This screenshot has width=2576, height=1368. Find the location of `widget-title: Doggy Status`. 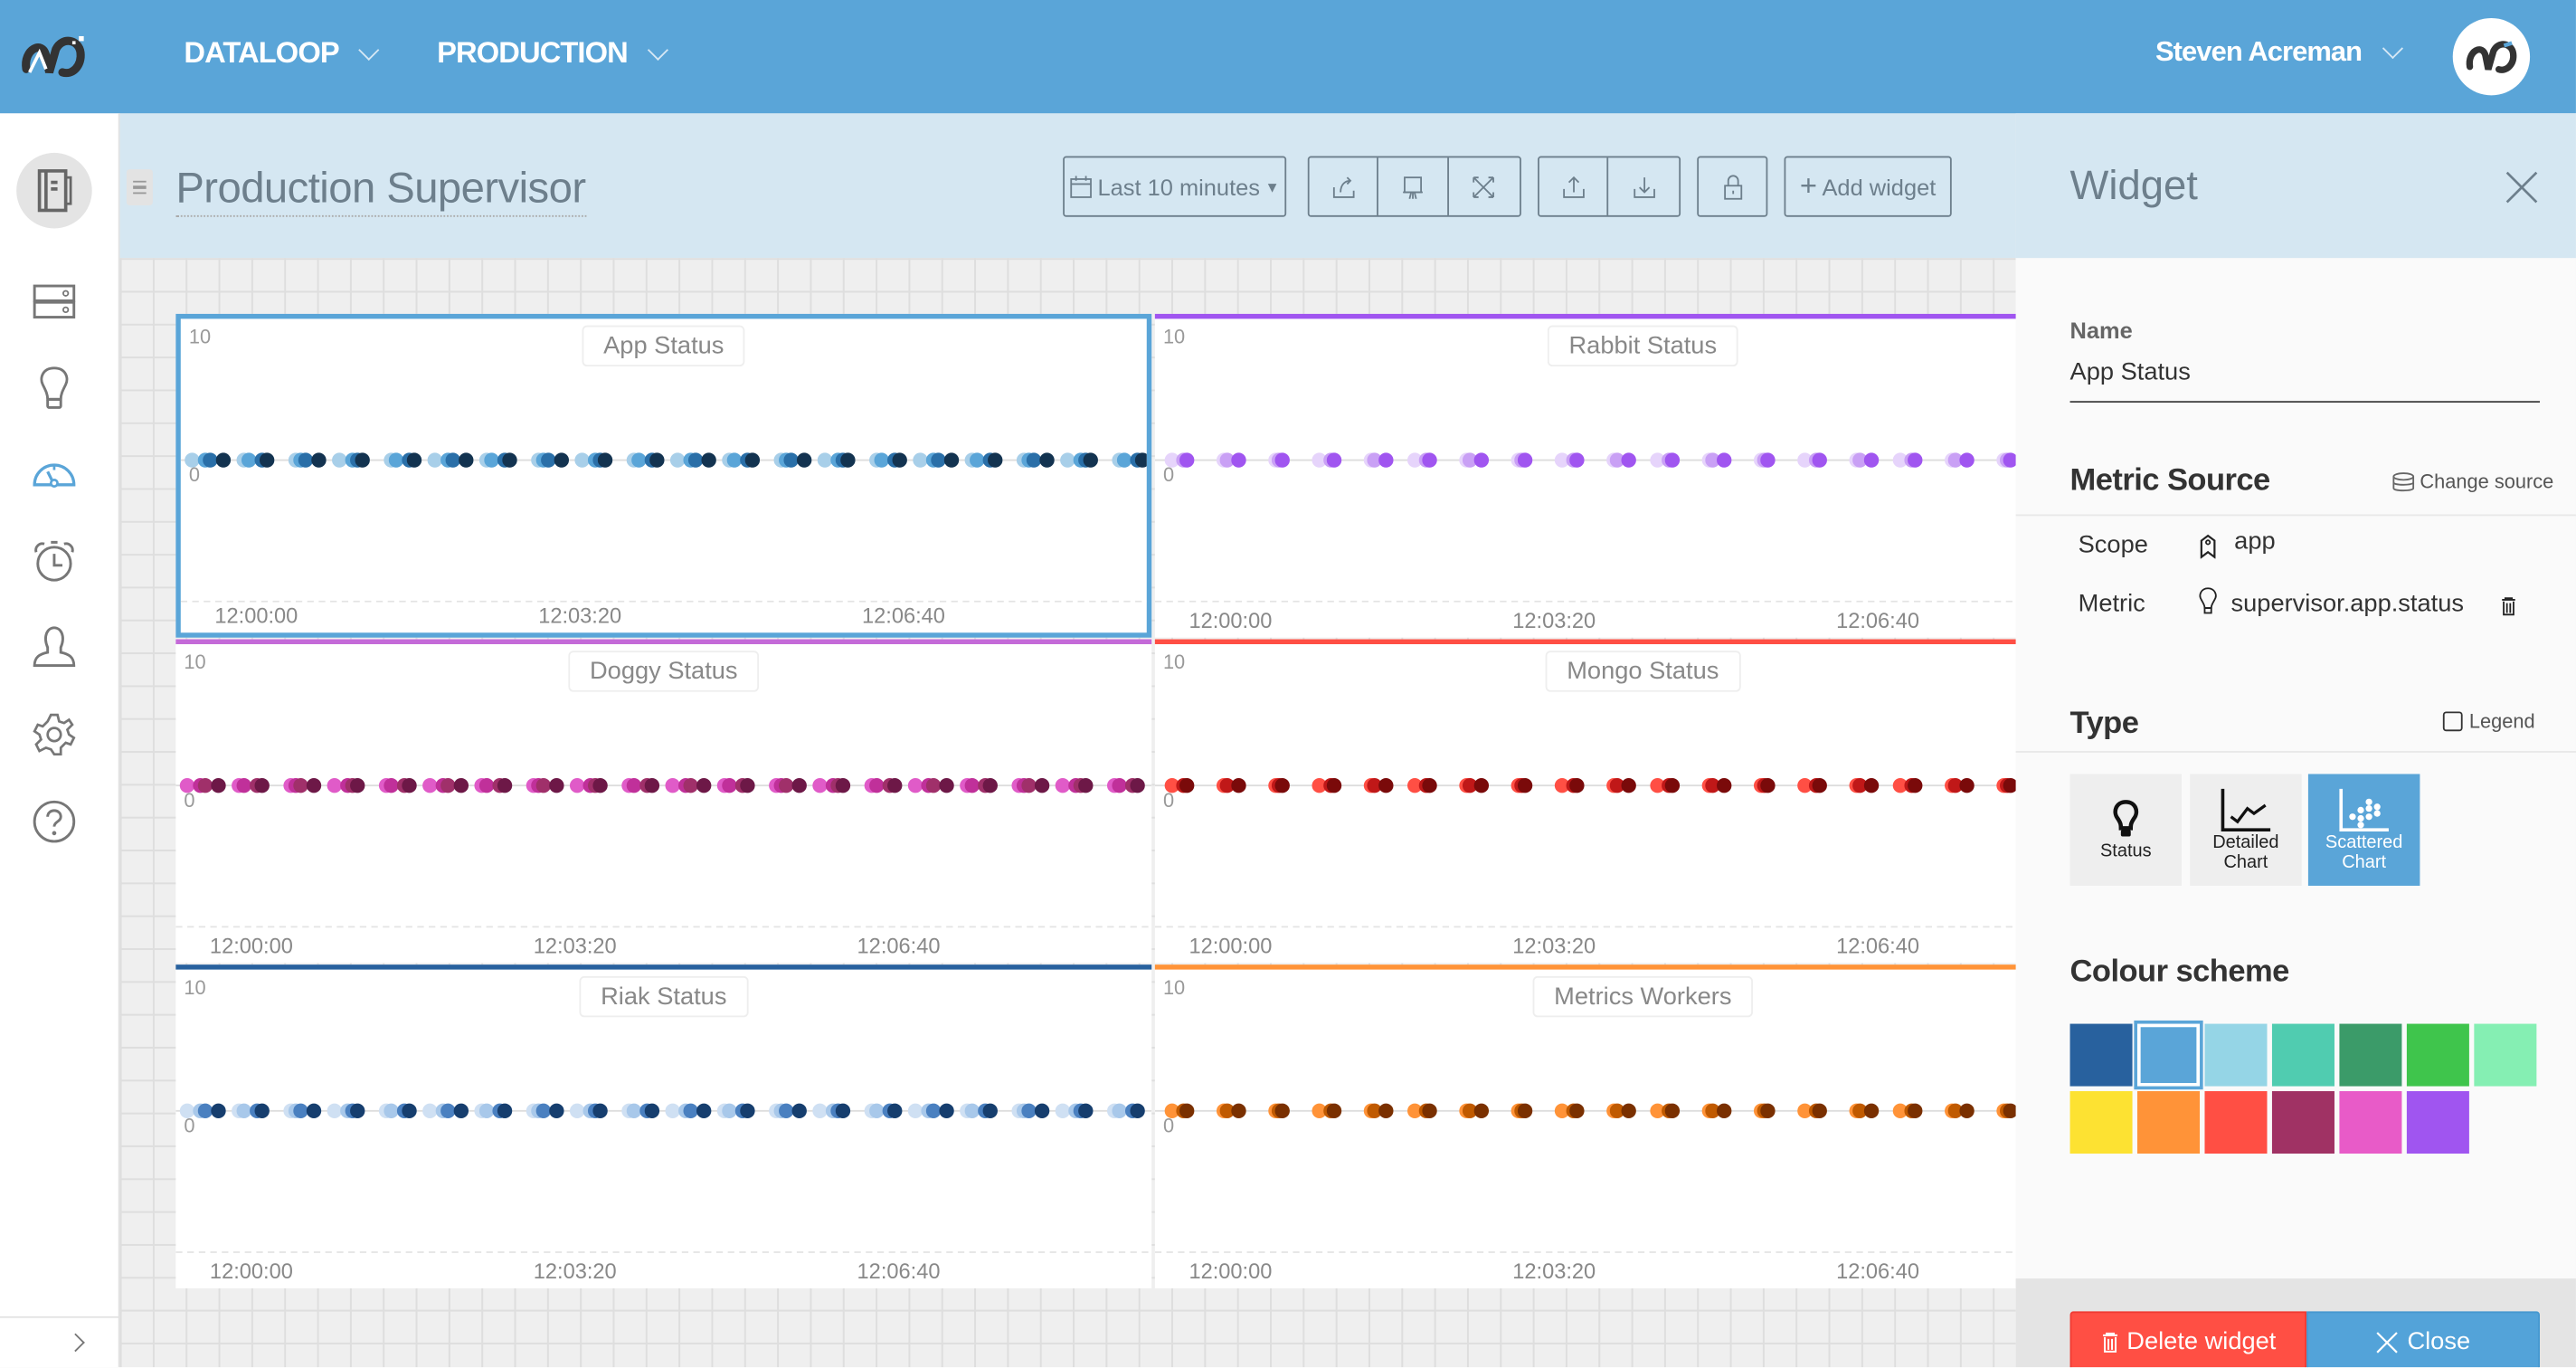

widget-title: Doggy Status is located at coordinates (664, 671).